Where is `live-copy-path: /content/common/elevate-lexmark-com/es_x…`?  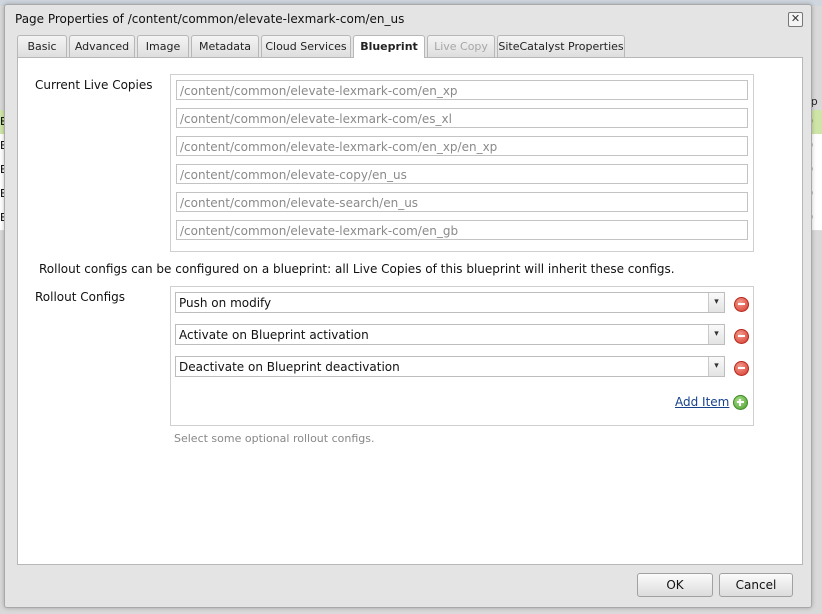
live-copy-path: /content/common/elevate-lexmark-com/es_x… is located at coordinates (462, 118).